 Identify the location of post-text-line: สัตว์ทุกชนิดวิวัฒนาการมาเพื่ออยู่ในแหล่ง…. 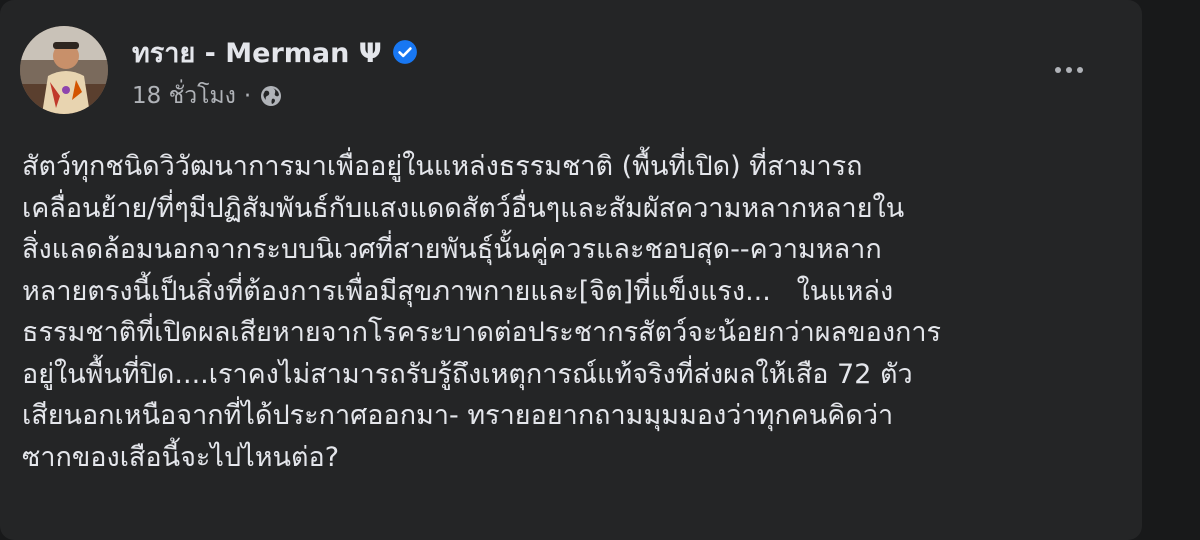
(442, 166).